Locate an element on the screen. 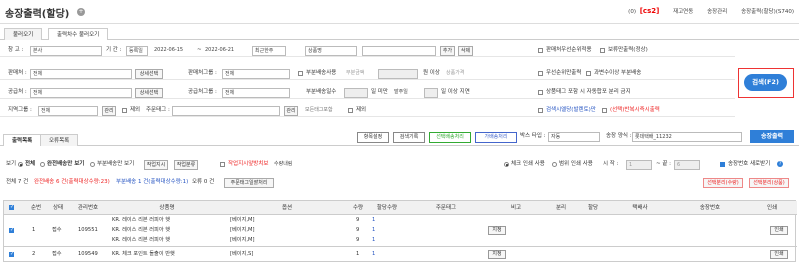 The image size is (799, 264). date-range-select: 최근한주 is located at coordinates (269, 50).